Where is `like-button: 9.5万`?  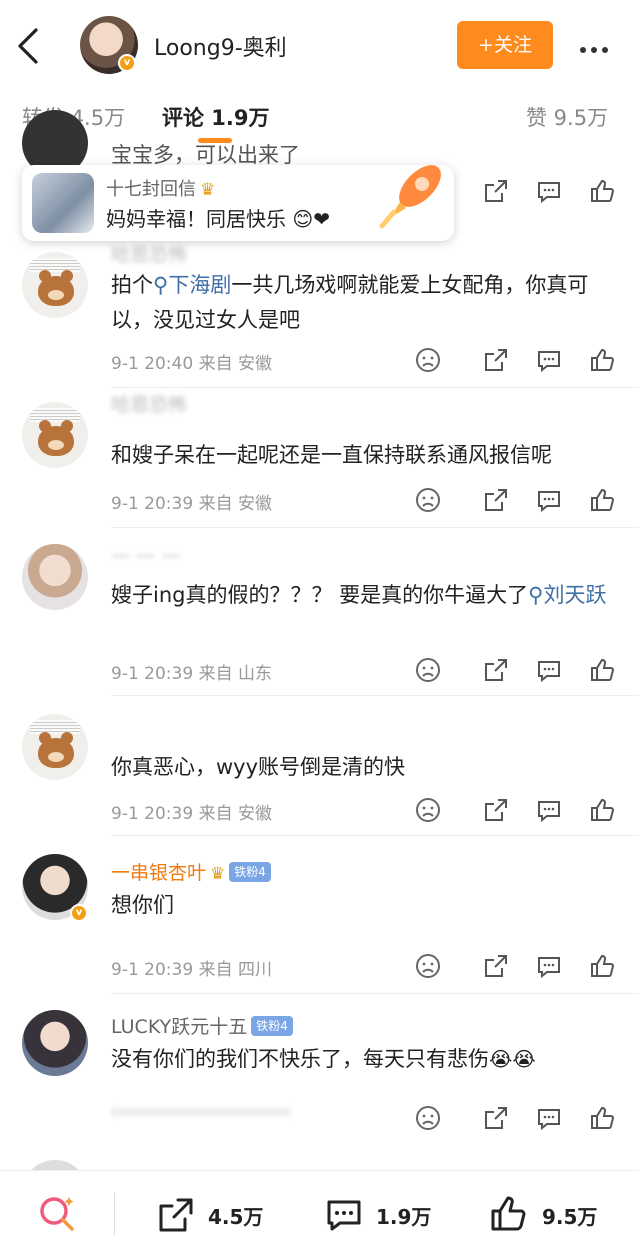 like-button: 9.5万 is located at coordinates (553, 1214).